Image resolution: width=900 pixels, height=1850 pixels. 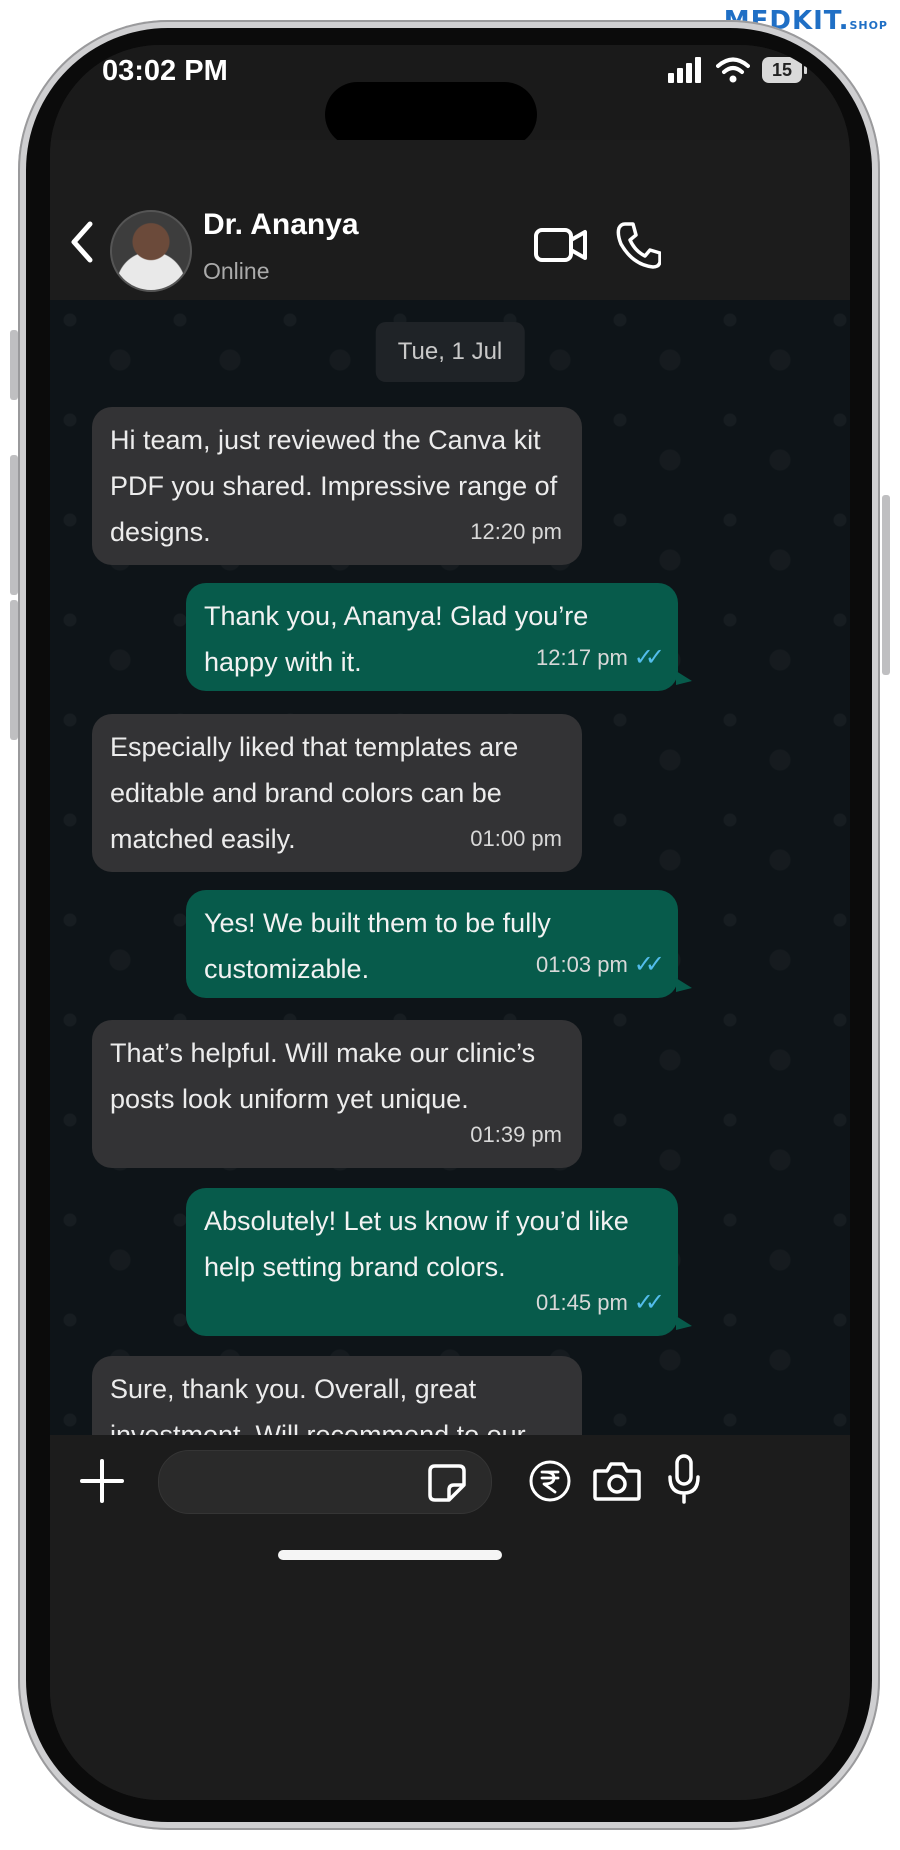 I want to click on signal-icon, so click(x=684, y=70).